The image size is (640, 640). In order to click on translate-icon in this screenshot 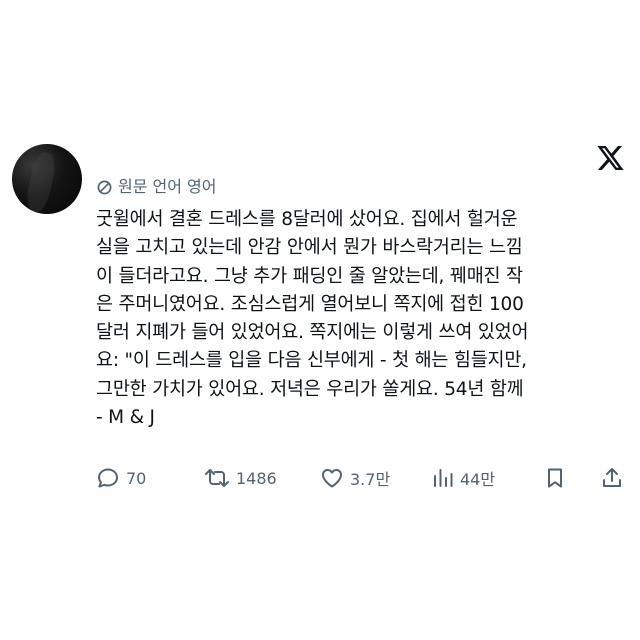, I will do `click(104, 187)`.